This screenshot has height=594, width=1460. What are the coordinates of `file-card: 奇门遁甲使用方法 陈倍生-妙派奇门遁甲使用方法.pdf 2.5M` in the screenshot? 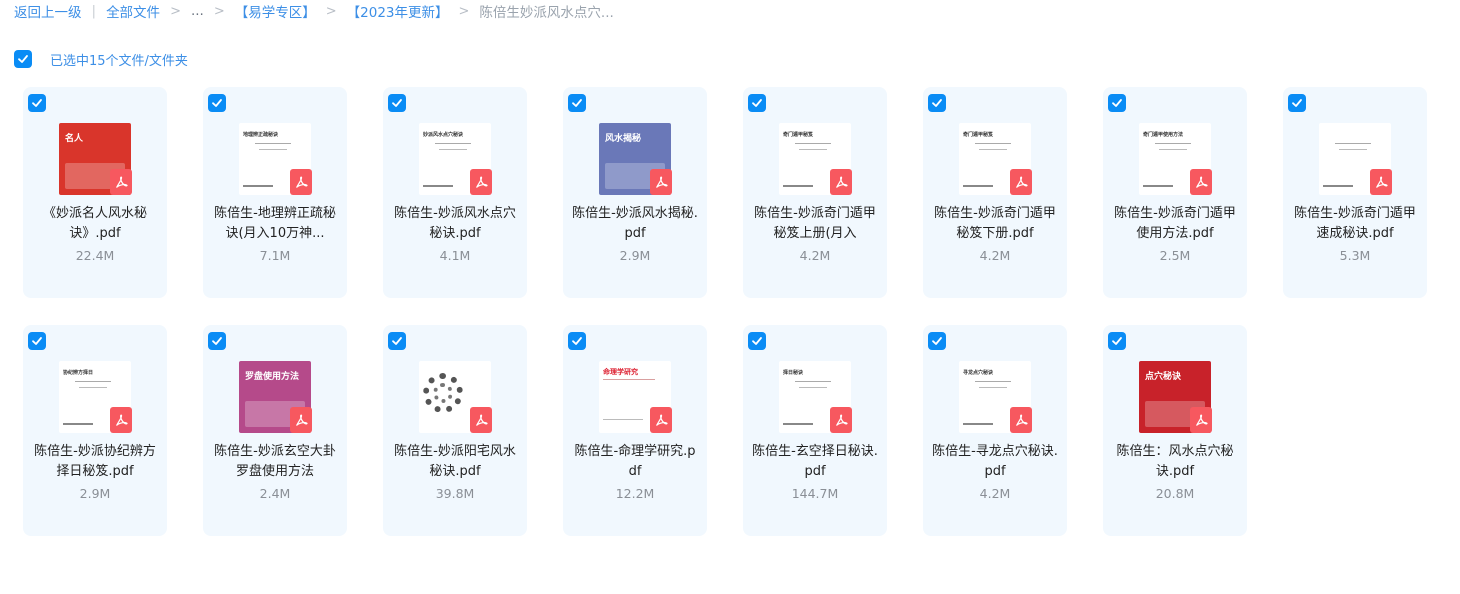 It's located at (1175, 192).